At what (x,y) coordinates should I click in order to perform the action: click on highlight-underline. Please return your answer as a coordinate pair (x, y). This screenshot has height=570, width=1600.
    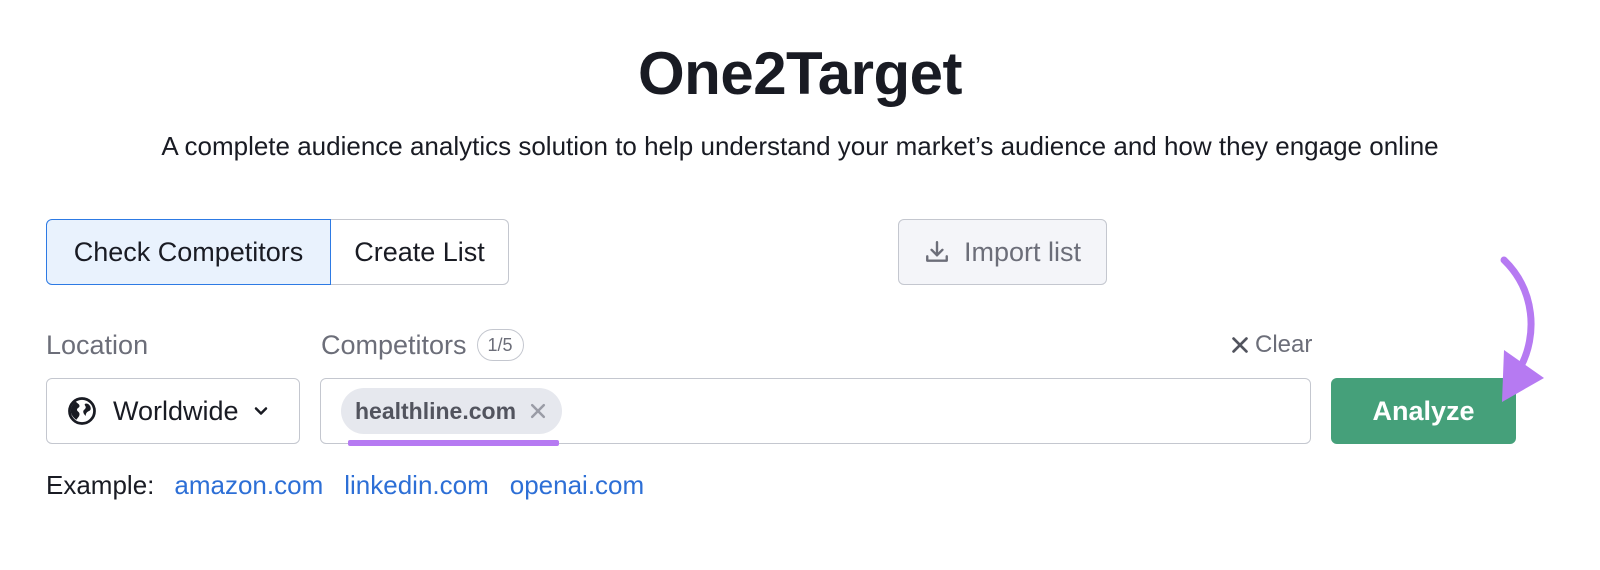
    Looking at the image, I should click on (453, 443).